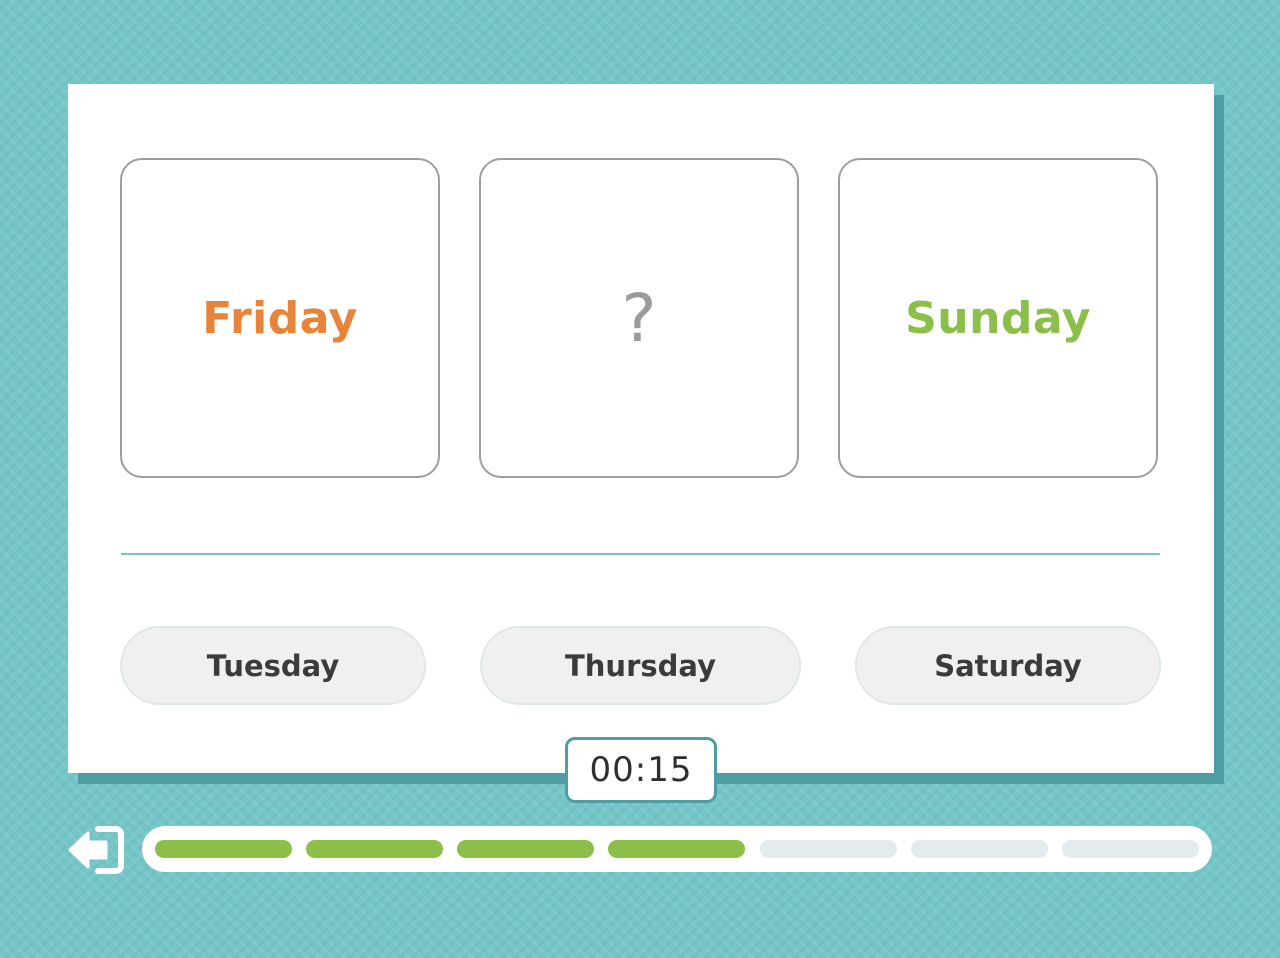 Image resolution: width=1280 pixels, height=958 pixels. Describe the element at coordinates (640, 554) in the screenshot. I see `divider` at that location.